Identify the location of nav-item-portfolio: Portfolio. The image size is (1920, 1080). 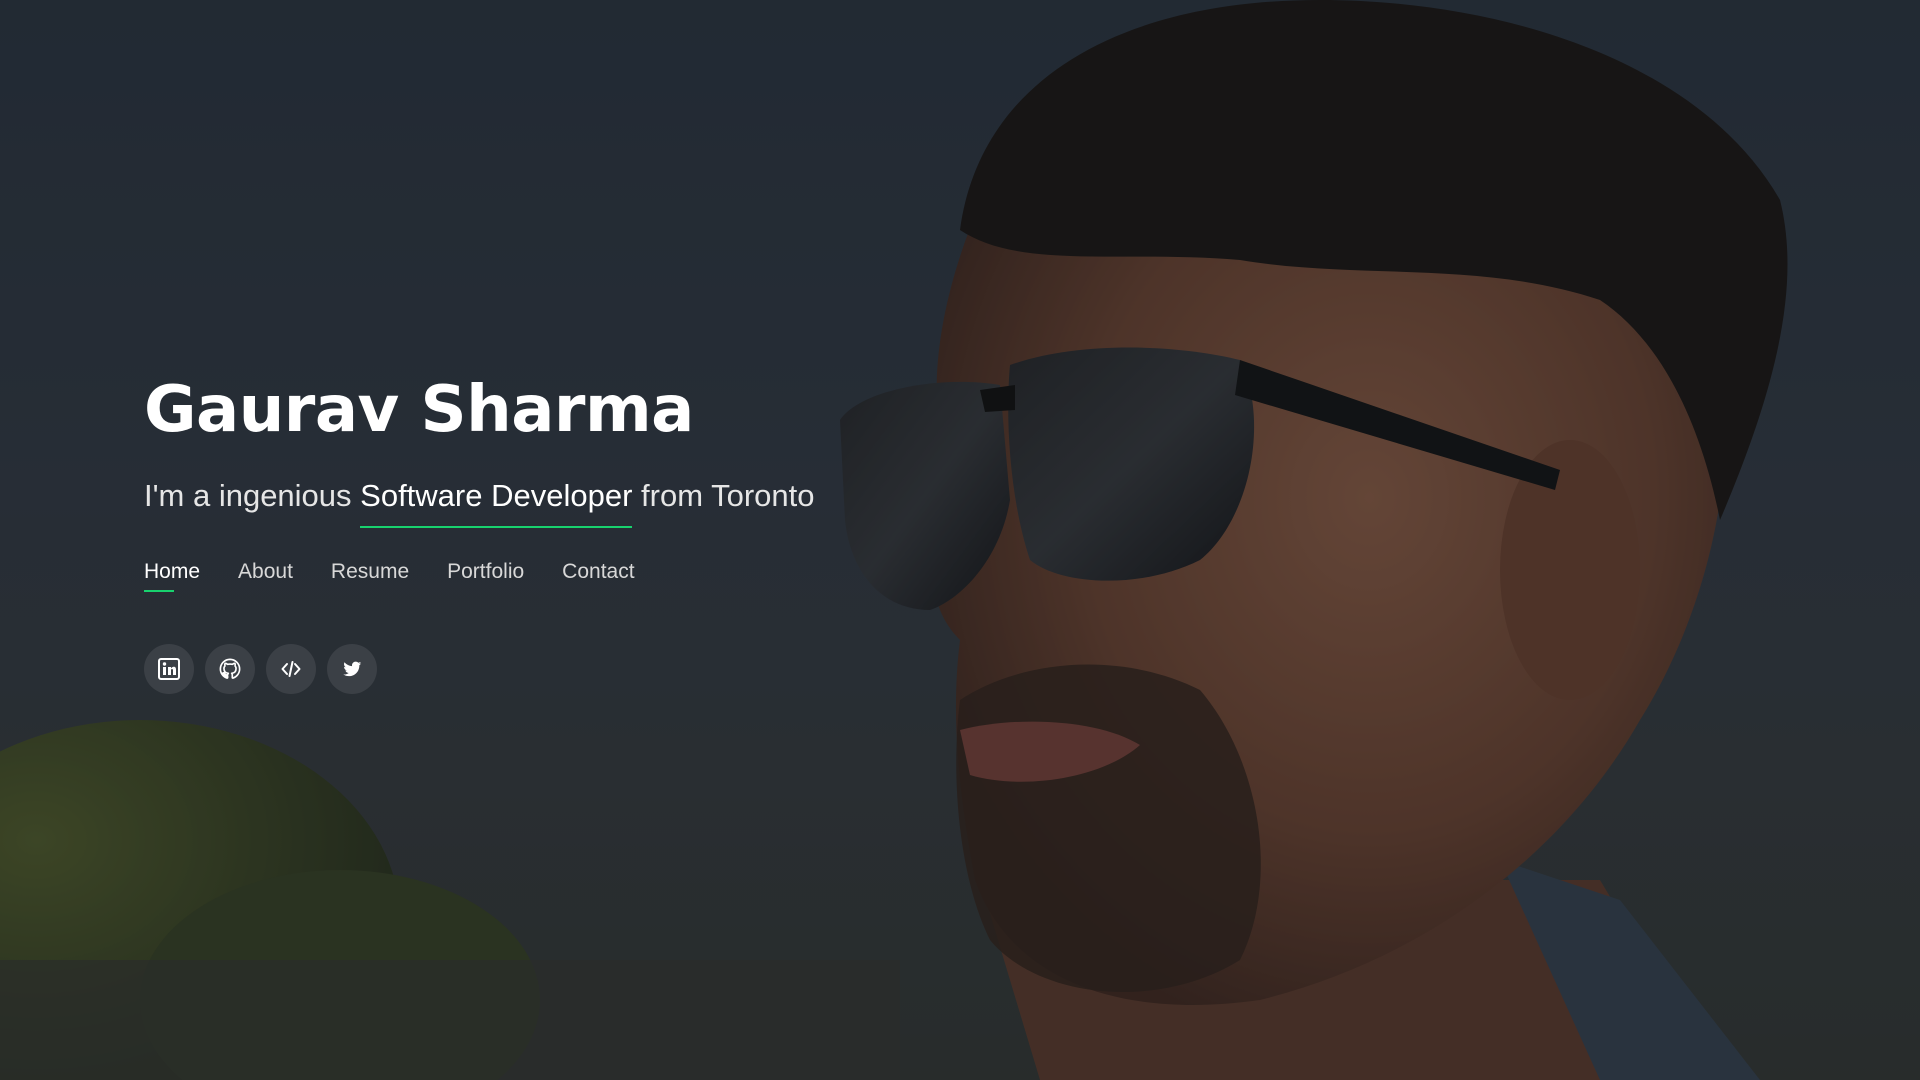
(485, 576).